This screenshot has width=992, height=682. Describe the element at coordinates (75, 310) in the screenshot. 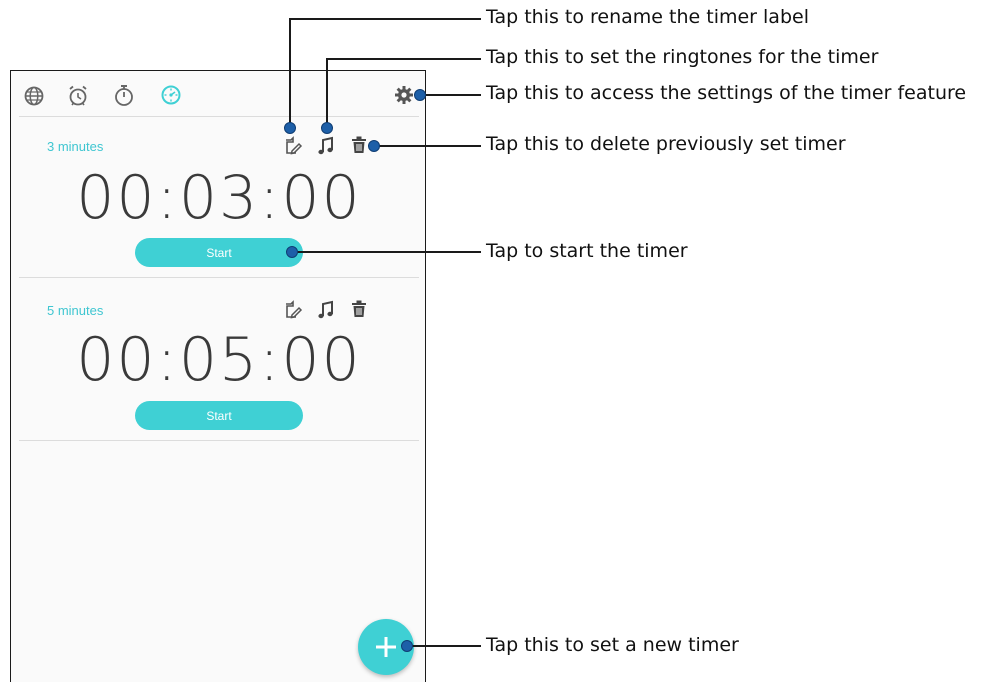

I see `timer-label: 5 minutes` at that location.